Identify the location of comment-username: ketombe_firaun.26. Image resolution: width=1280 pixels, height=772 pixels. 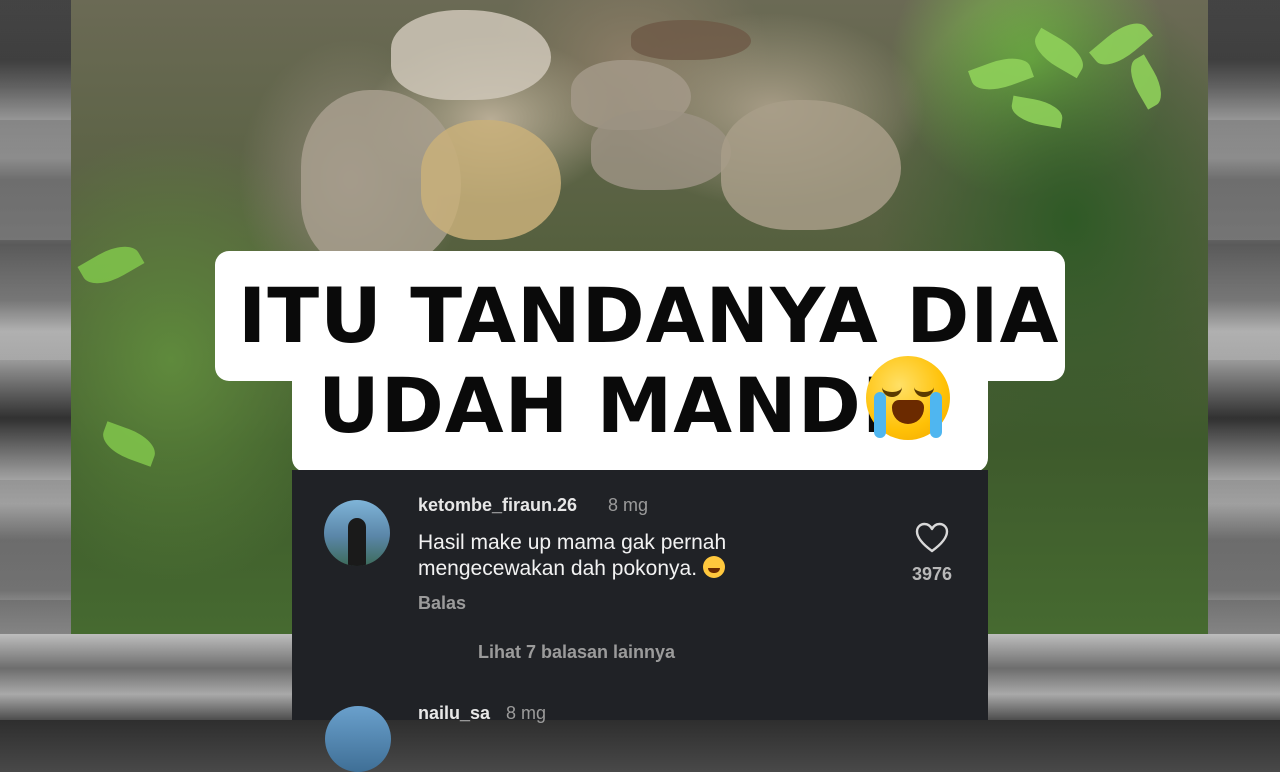
(497, 505).